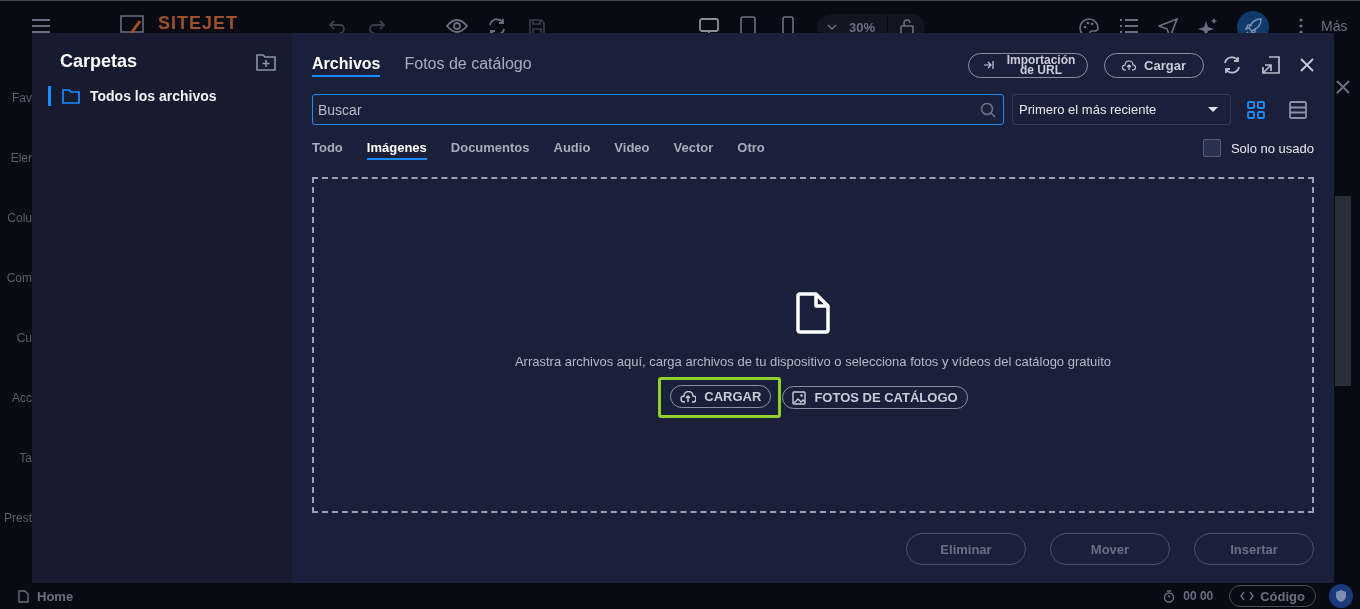  What do you see at coordinates (490, 148) in the screenshot?
I see `filter-tab: Documentos` at bounding box center [490, 148].